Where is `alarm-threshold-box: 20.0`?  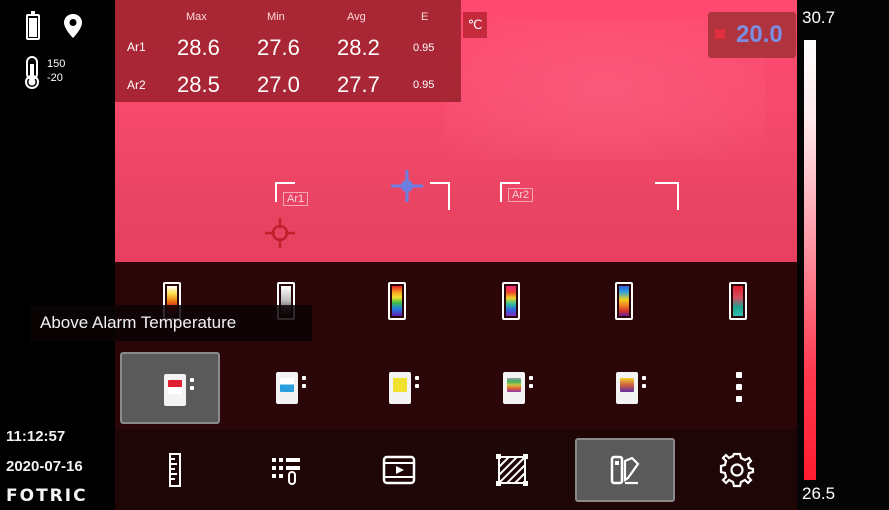
alarm-threshold-box: 20.0 is located at coordinates (752, 35).